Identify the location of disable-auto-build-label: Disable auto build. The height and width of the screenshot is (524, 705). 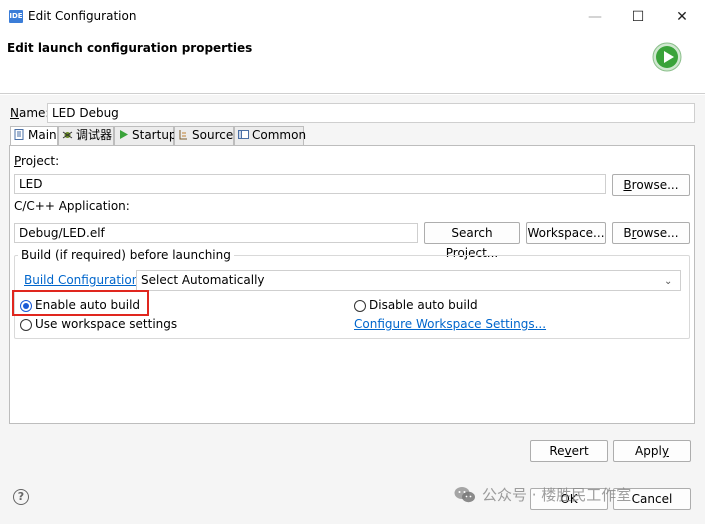
(423, 305).